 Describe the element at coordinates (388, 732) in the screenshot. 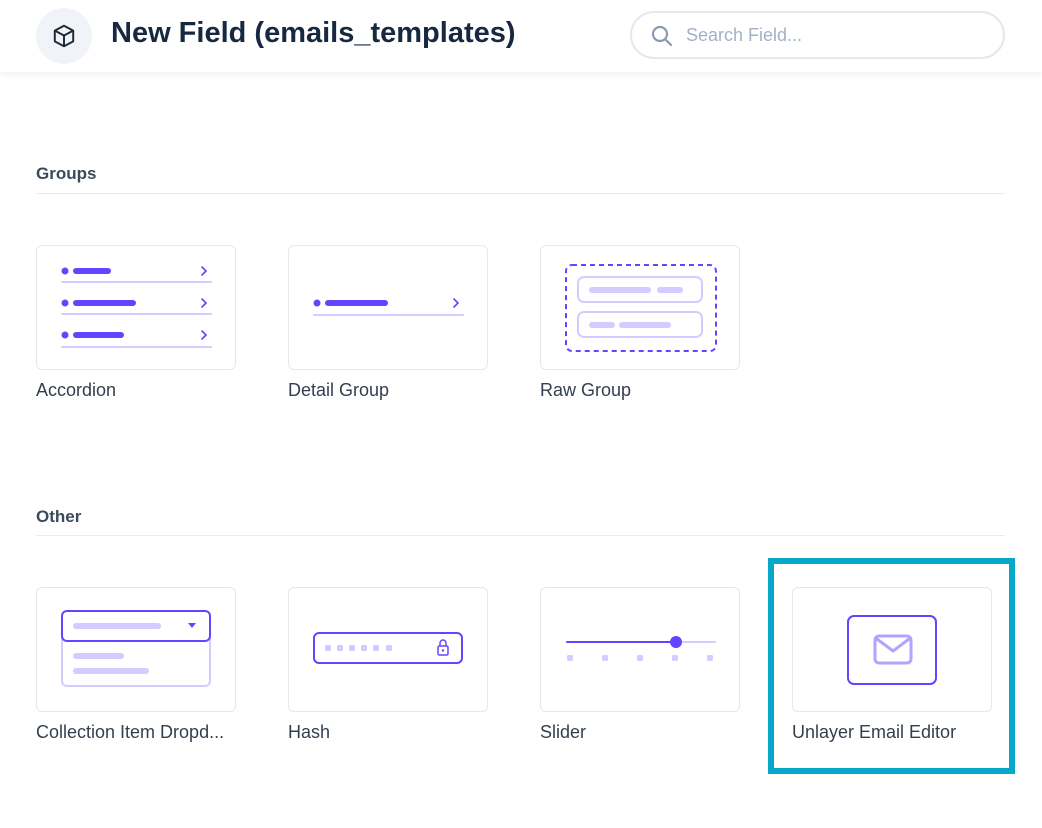

I see `field-card-label: Hash` at that location.